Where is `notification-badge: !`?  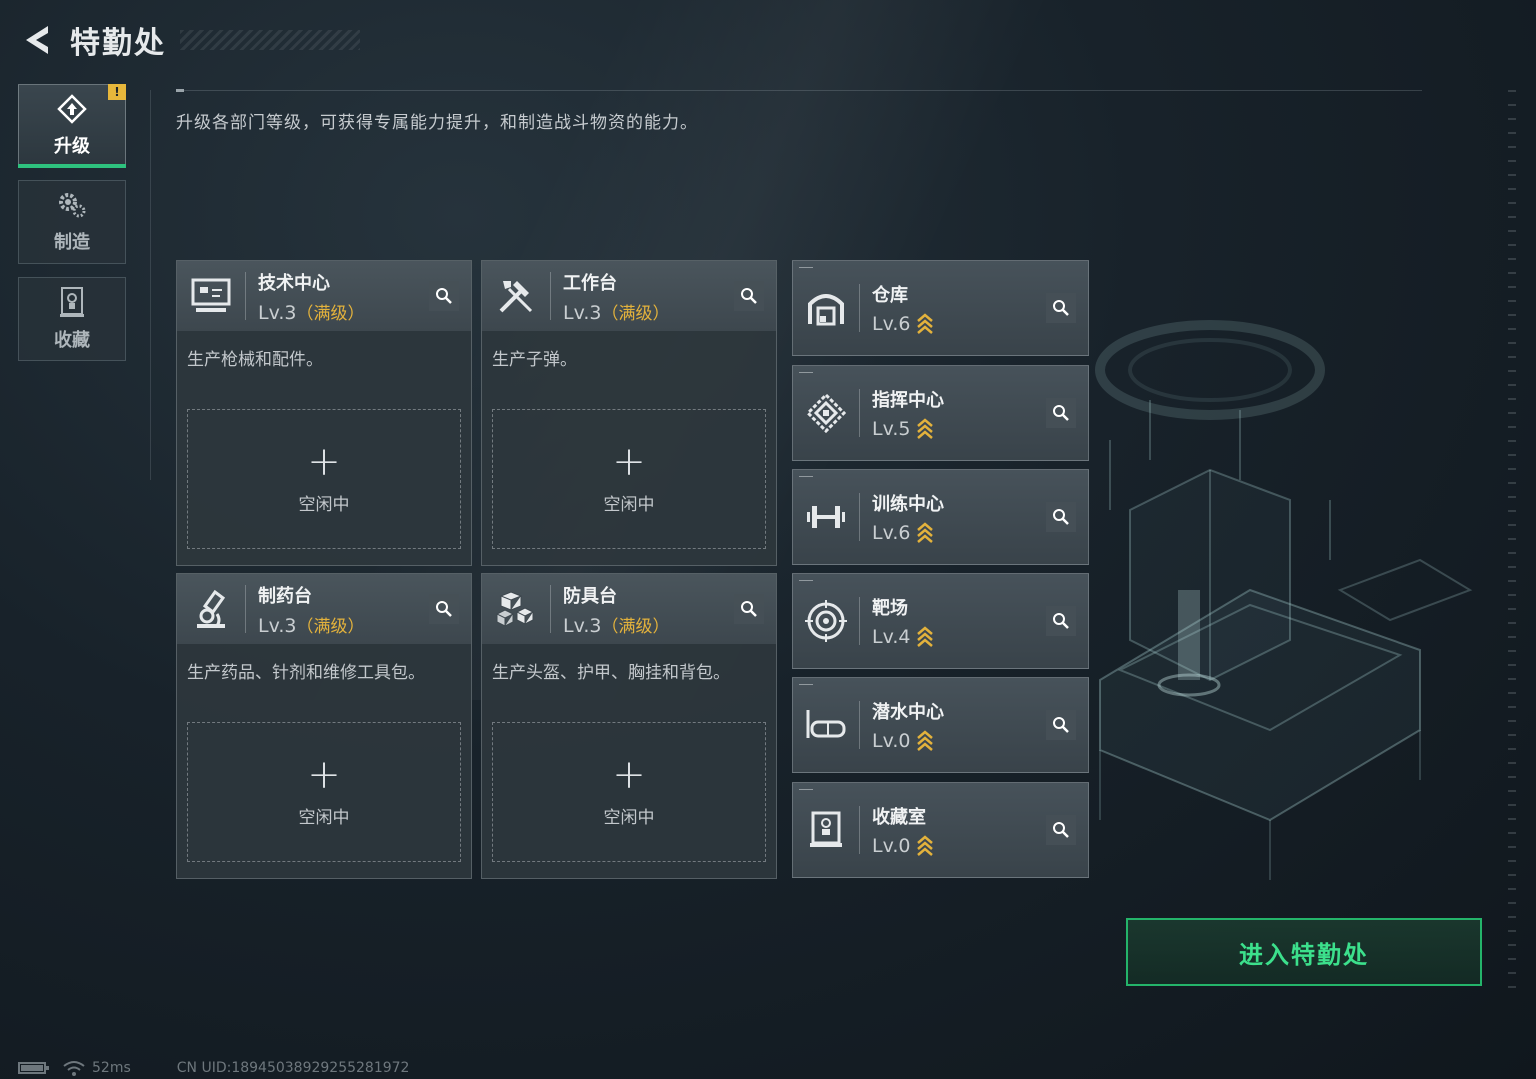 notification-badge: ! is located at coordinates (117, 92).